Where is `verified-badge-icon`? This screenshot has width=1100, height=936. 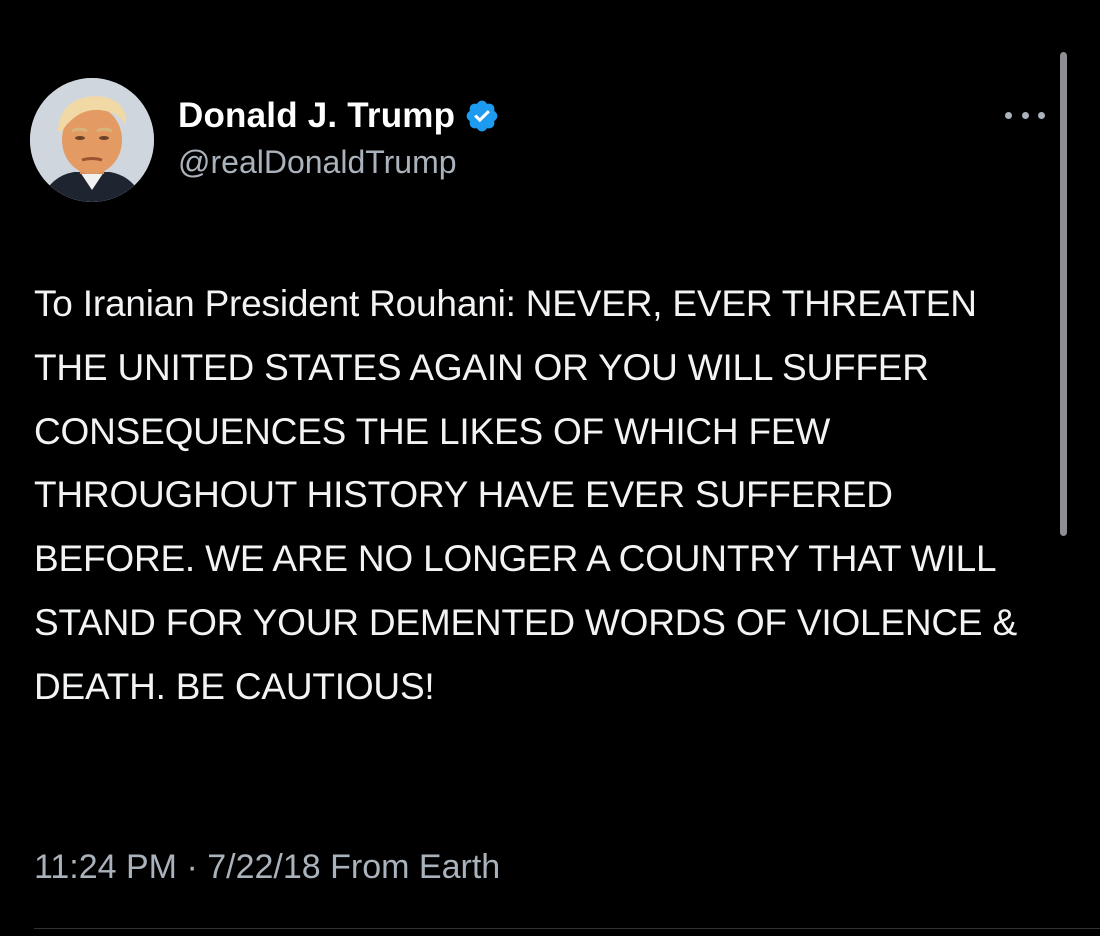
verified-badge-icon is located at coordinates (482, 116).